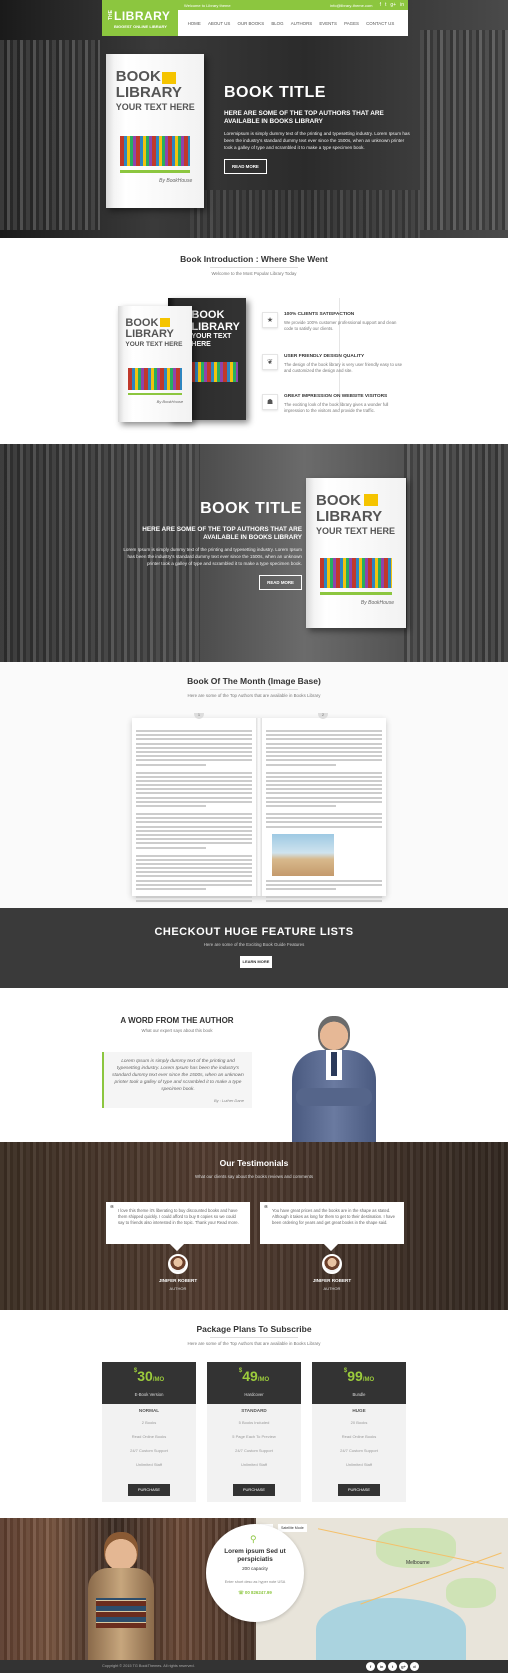 This screenshot has width=508, height=1673. I want to click on price-value: 30, so click(145, 1376).